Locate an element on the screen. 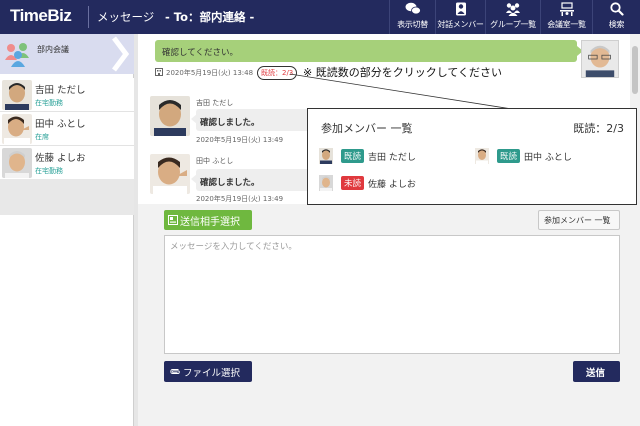  select-recipient-label: 送信相手選択 is located at coordinates (210, 222).